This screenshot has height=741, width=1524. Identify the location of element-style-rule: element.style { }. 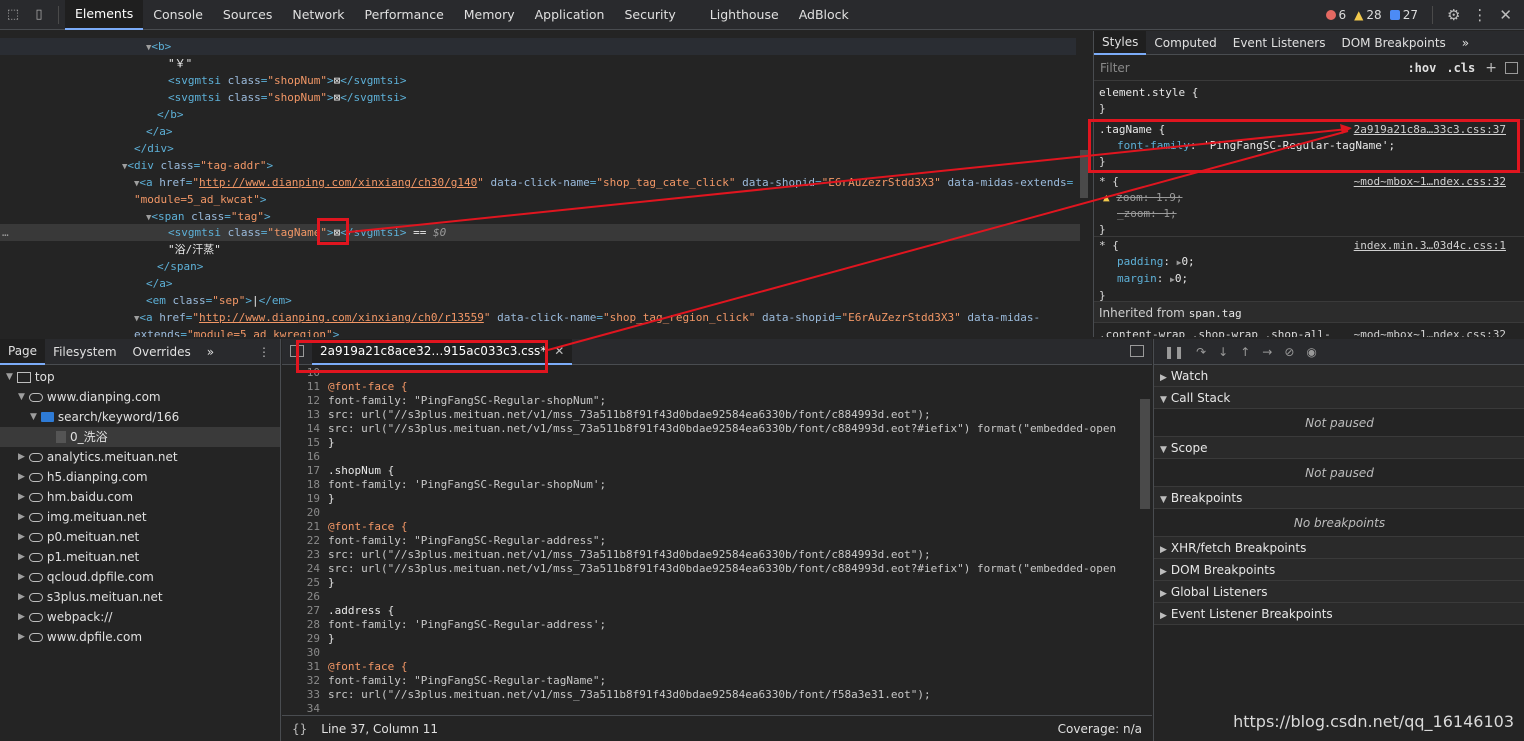
(1311, 101).